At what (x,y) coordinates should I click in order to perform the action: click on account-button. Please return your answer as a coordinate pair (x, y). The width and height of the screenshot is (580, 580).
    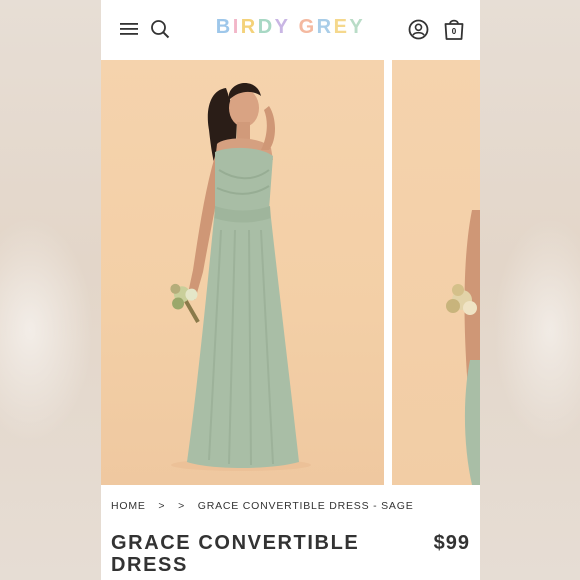
    Looking at the image, I should click on (418, 29).